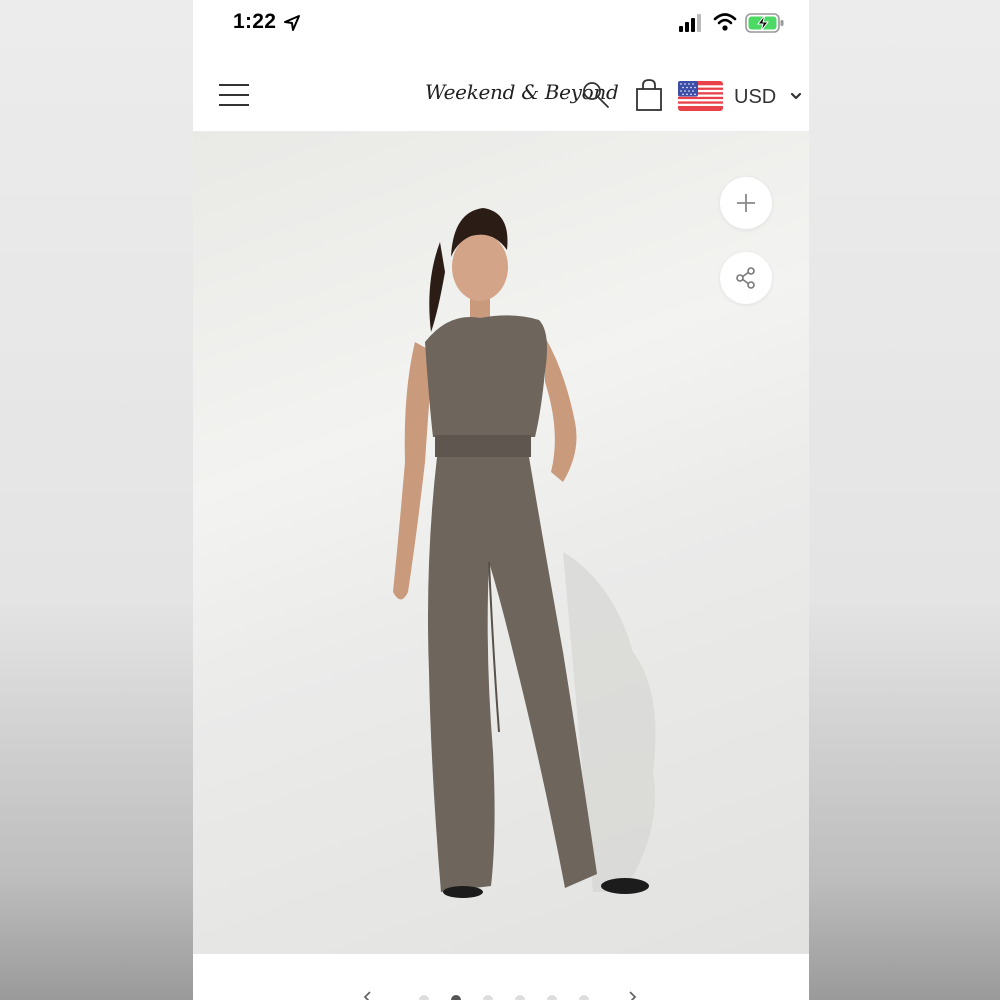 The image size is (1000, 1000). Describe the element at coordinates (255, 21) in the screenshot. I see `status-time: 1:22` at that location.